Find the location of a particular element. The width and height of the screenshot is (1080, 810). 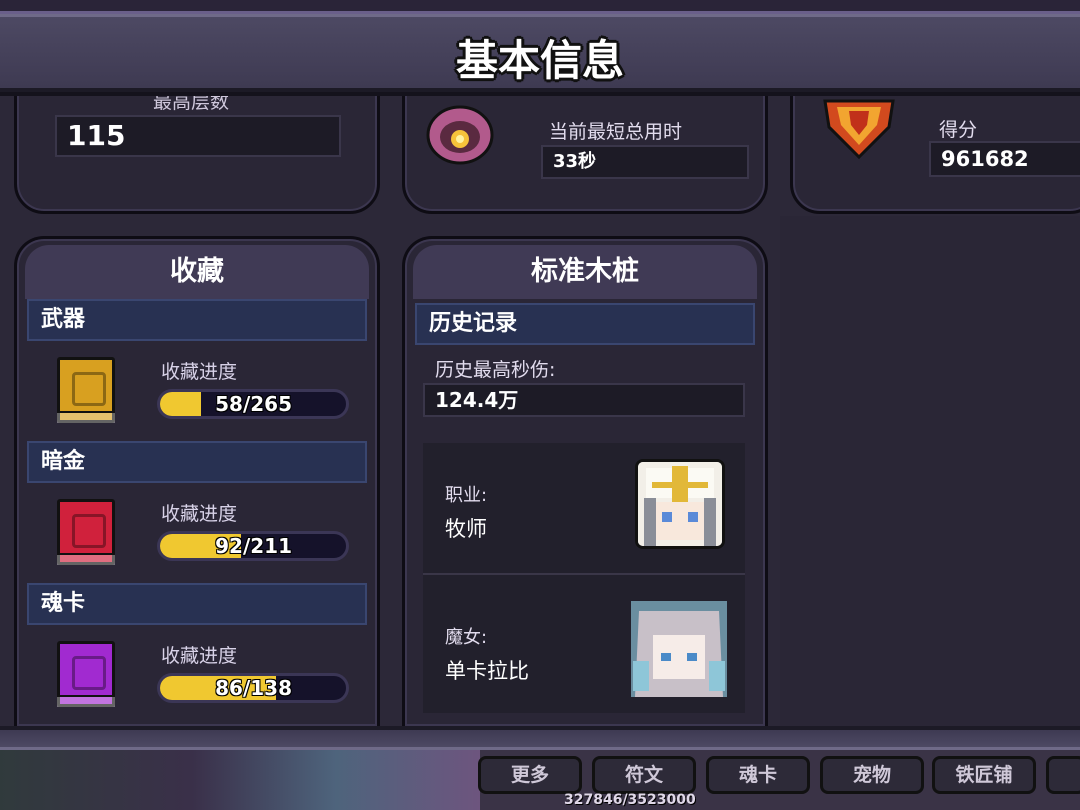

character-box: 职业: 牧师 魔女: 单卡拉比 is located at coordinates (584, 578).